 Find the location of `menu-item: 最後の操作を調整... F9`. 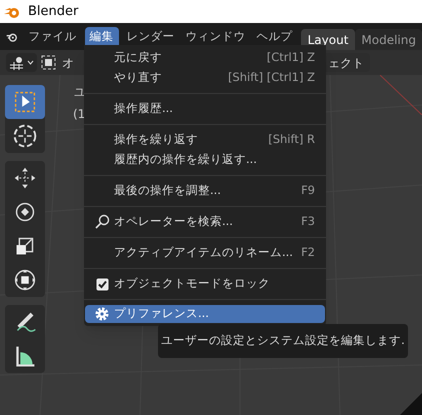

menu-item: 最後の操作を調整... F9 is located at coordinates (205, 191).